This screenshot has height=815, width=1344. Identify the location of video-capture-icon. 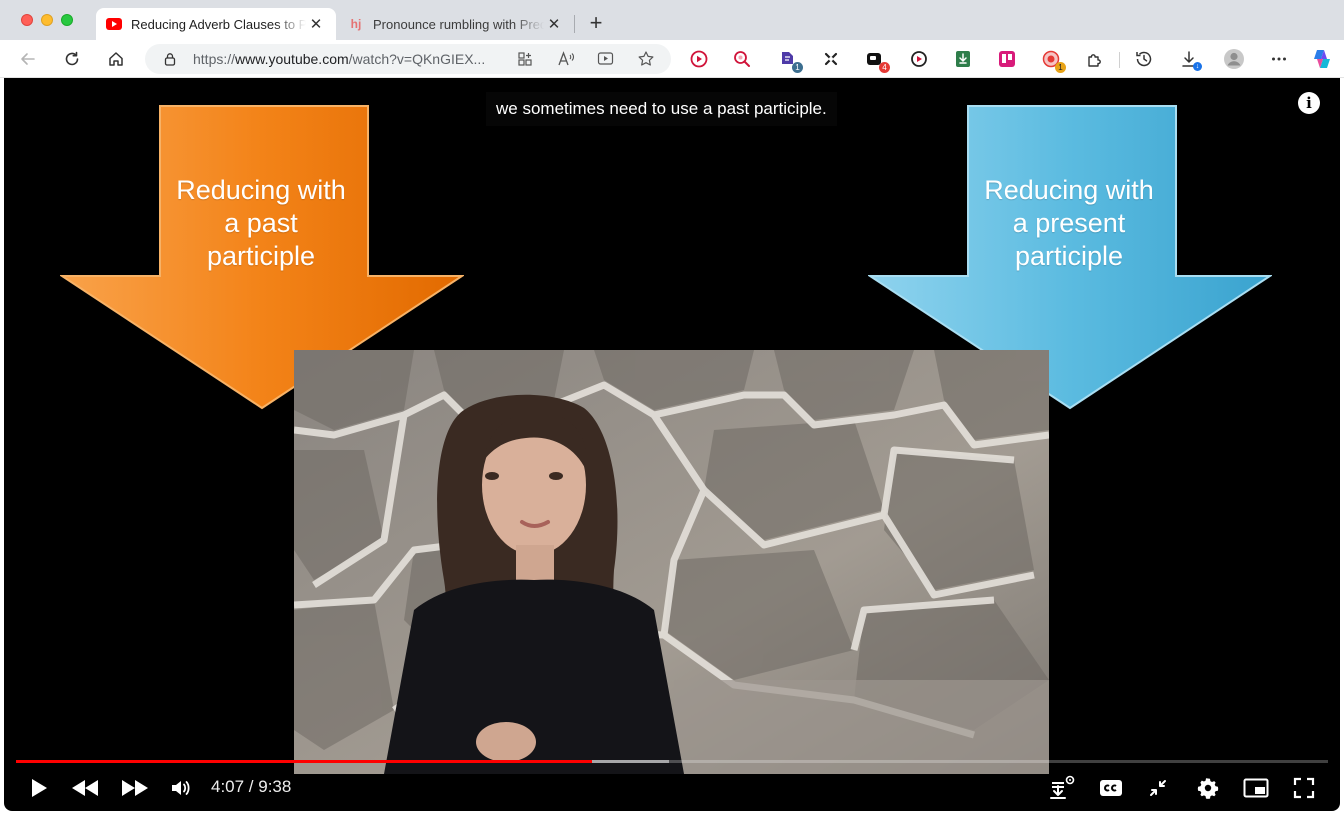
(606, 59).